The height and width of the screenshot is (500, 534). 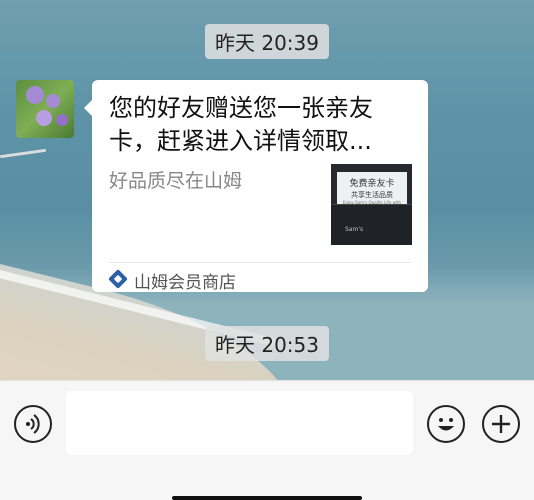 I want to click on thumbnail-envelope, so click(x=371, y=224).